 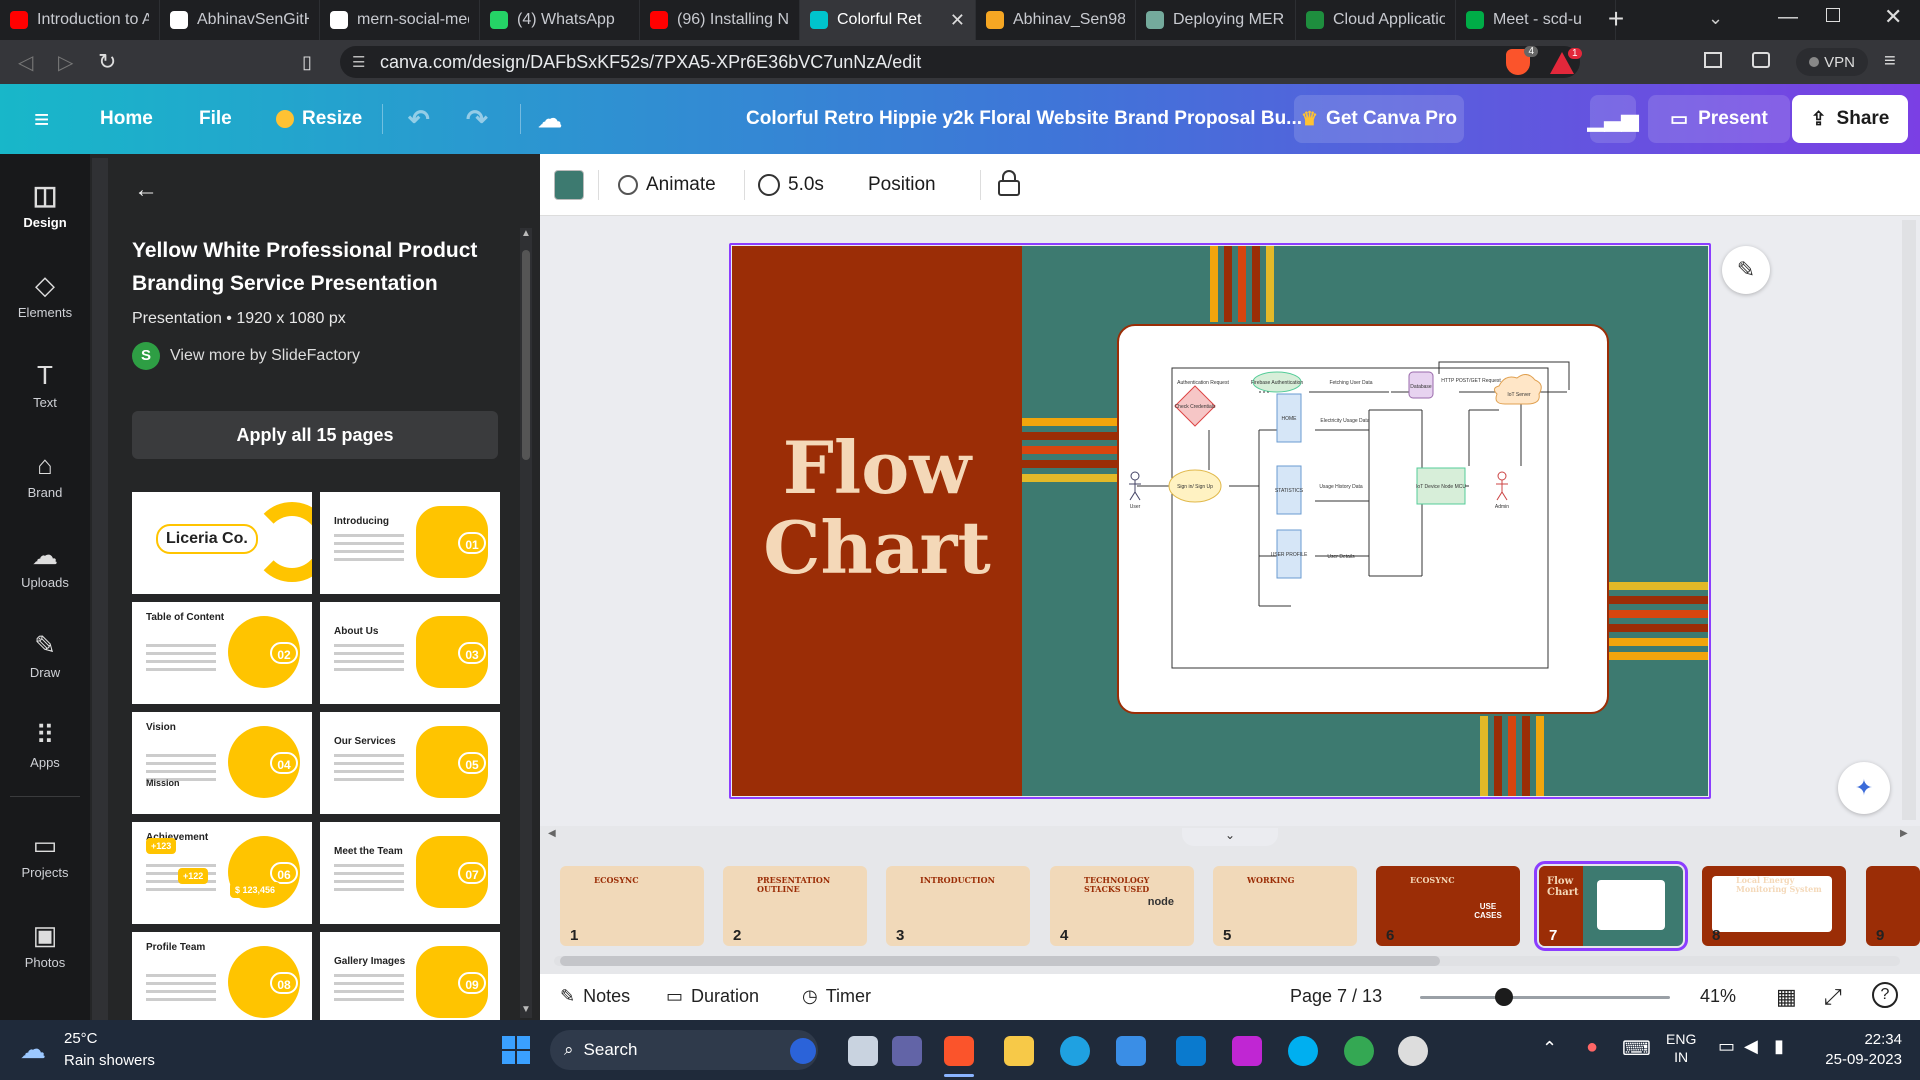 I want to click on network-icon: ▭, so click(x=1726, y=1046).